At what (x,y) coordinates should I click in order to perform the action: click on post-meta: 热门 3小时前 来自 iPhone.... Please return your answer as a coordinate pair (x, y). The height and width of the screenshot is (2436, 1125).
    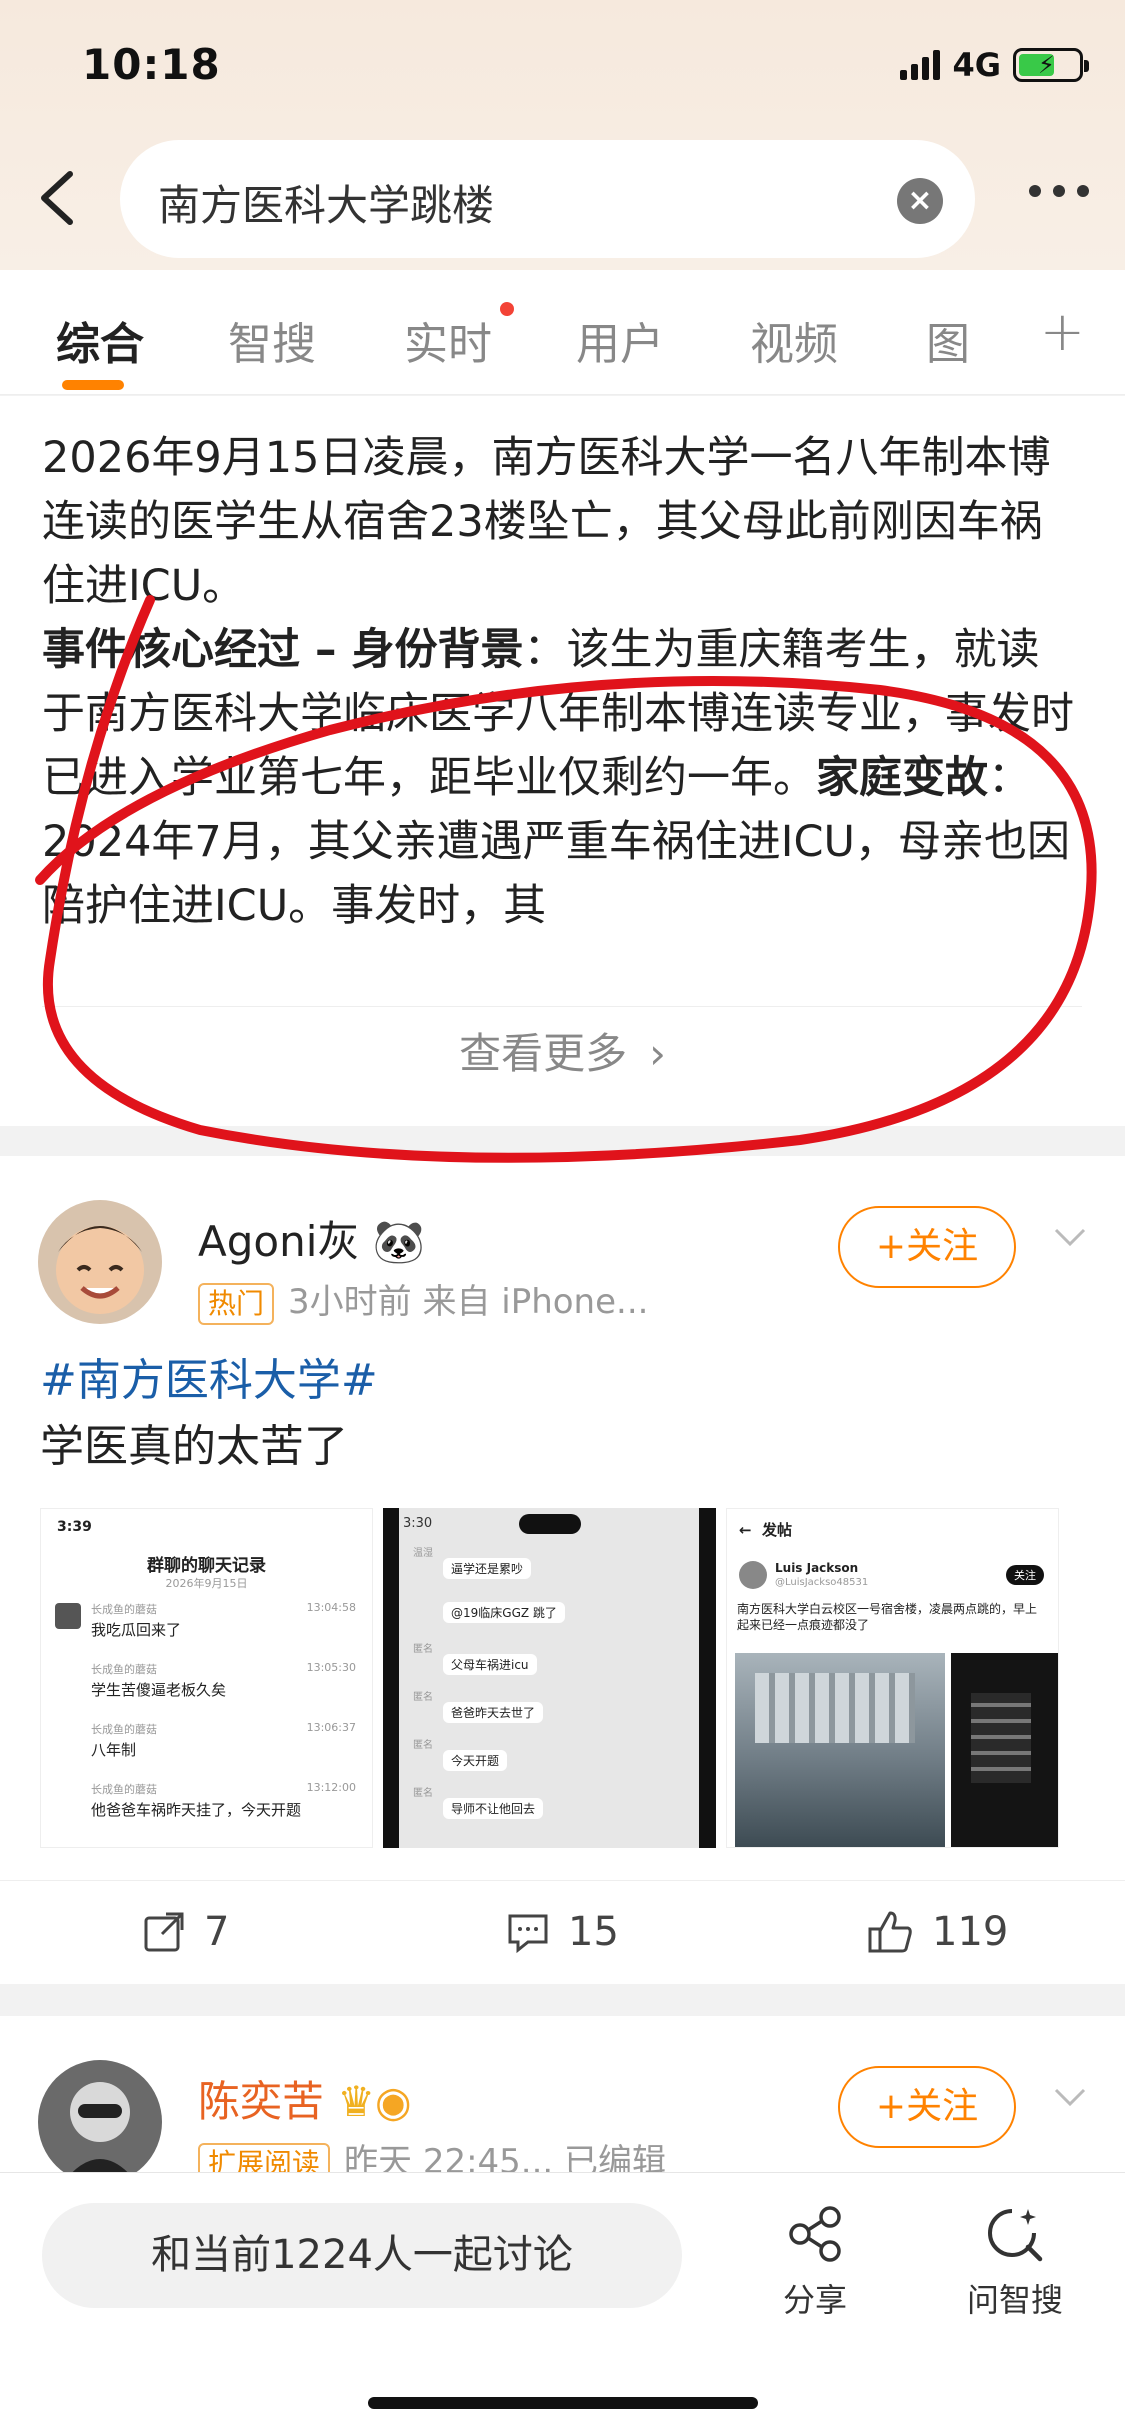
    Looking at the image, I should click on (423, 1299).